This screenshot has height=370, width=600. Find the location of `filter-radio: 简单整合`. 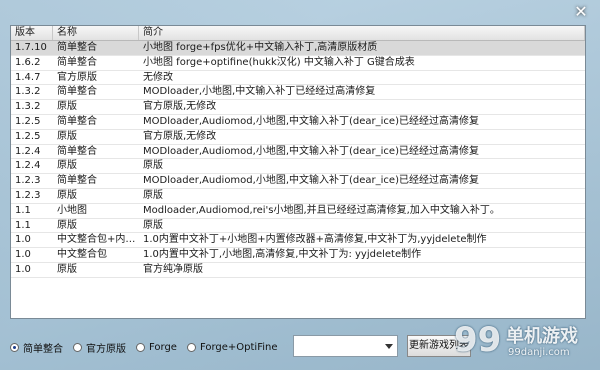

filter-radio: 简单整合 is located at coordinates (36, 347).